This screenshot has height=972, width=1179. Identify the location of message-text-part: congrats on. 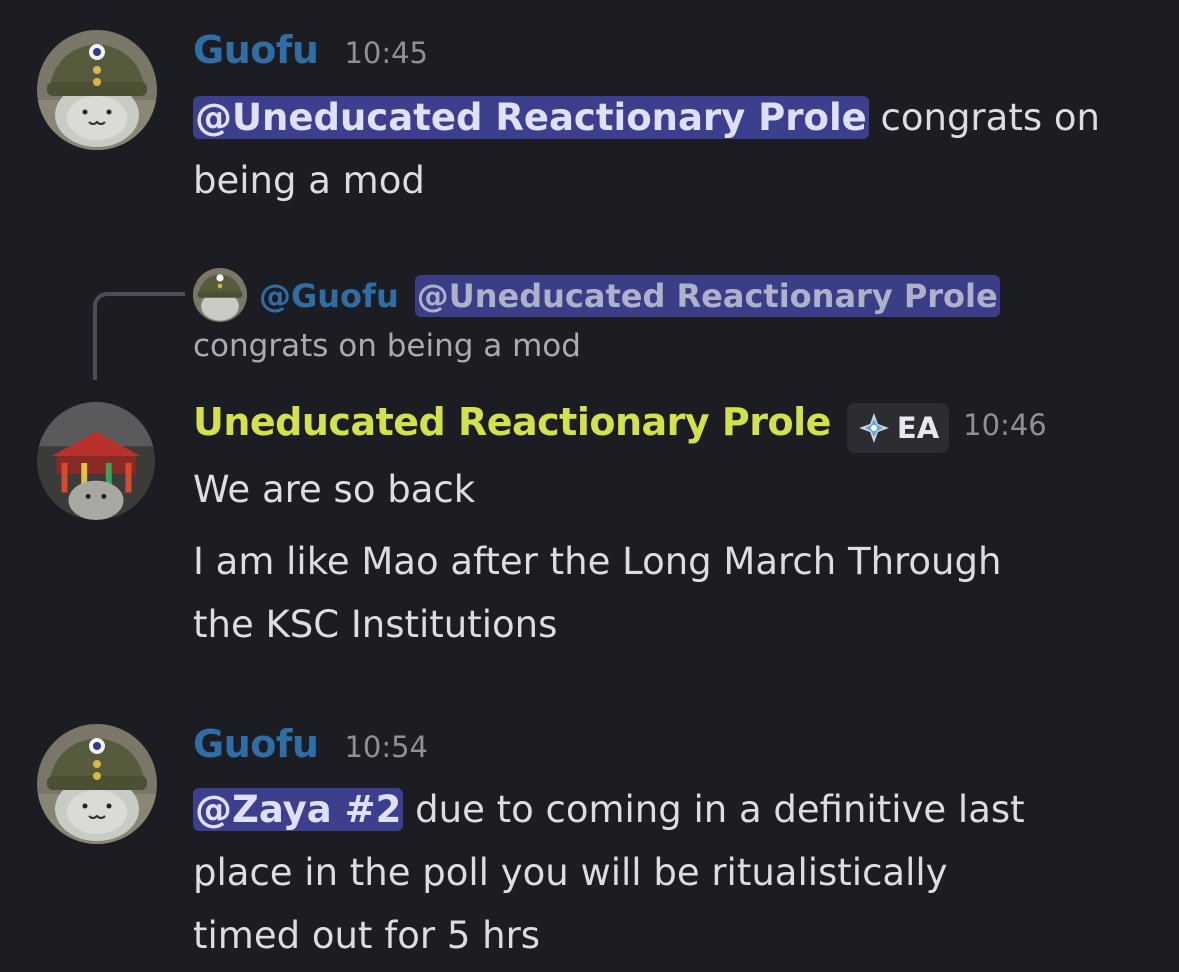
(984, 117).